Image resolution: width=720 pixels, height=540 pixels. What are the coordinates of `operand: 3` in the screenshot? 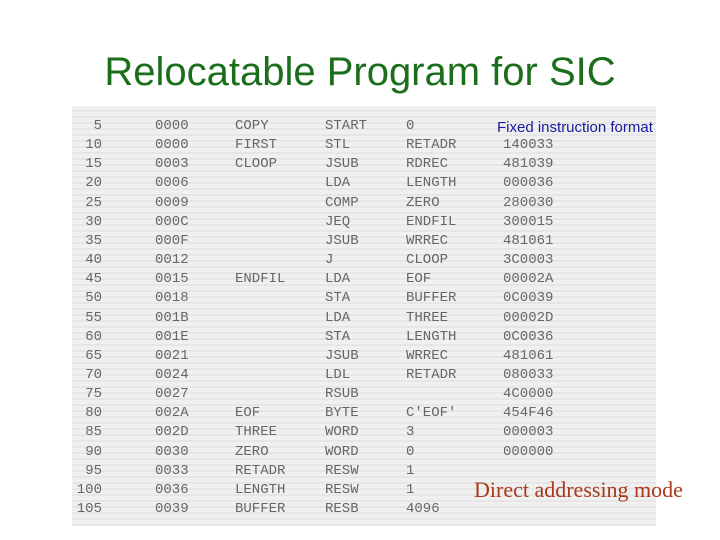 It's located at (410, 432).